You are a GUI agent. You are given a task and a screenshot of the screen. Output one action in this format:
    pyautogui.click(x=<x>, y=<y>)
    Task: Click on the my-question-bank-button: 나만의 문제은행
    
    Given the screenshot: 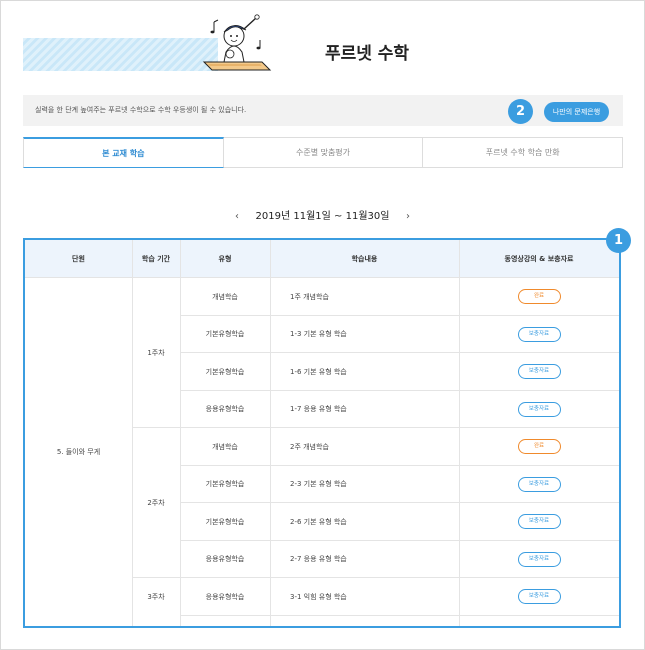 What is the action you would take?
    pyautogui.click(x=576, y=112)
    